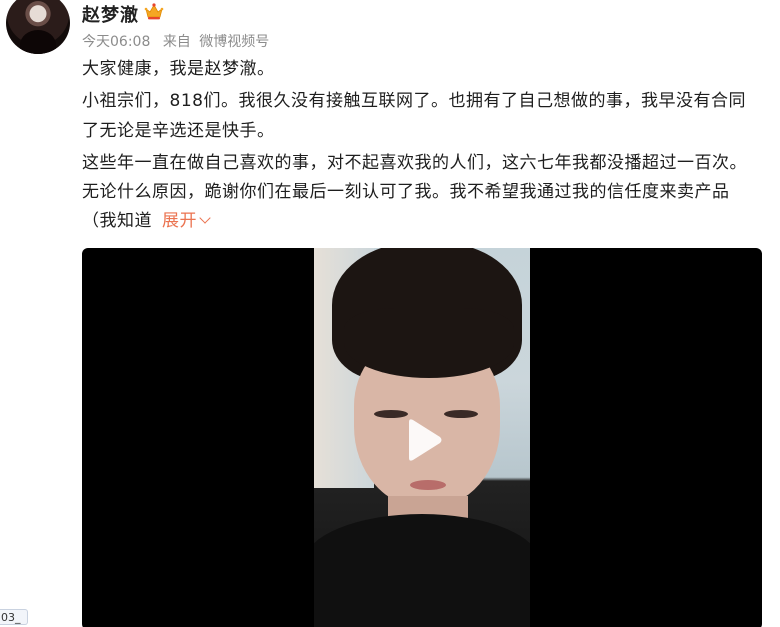  I want to click on expand-label: 展开, so click(179, 221).